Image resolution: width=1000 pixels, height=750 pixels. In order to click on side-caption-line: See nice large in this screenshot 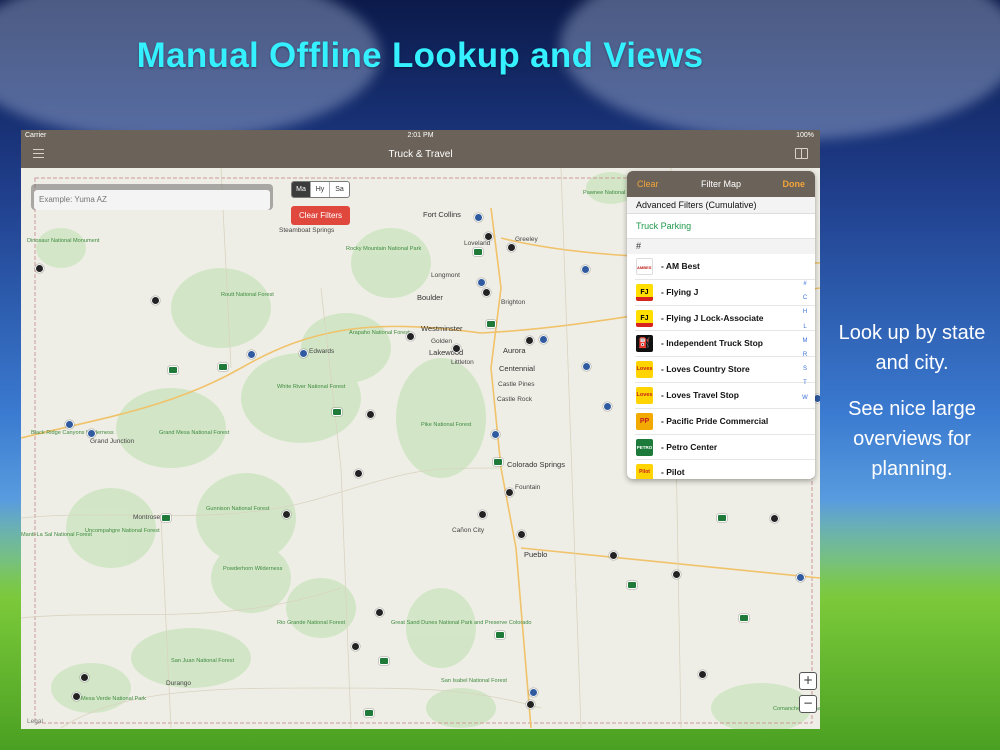, I will do `click(912, 409)`.